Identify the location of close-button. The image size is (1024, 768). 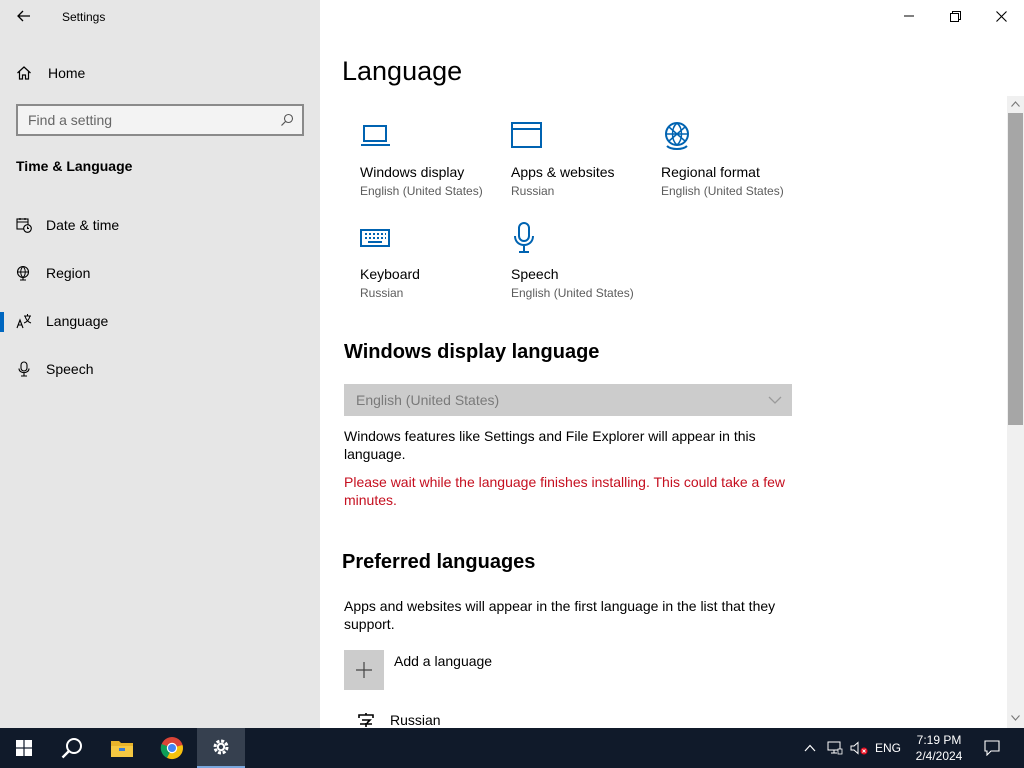
(1001, 16).